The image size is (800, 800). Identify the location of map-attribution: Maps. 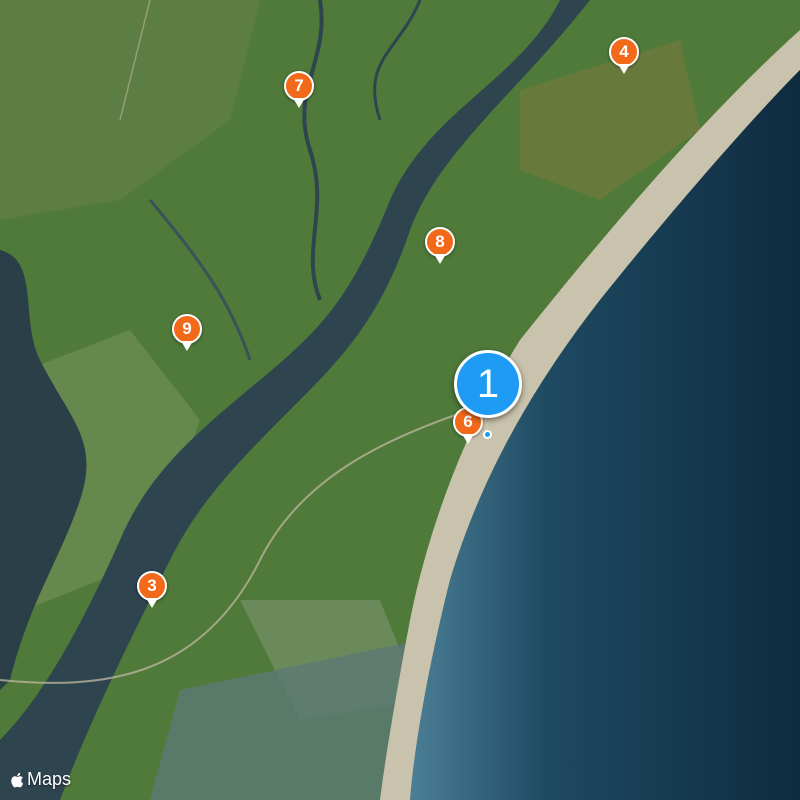
(40, 779).